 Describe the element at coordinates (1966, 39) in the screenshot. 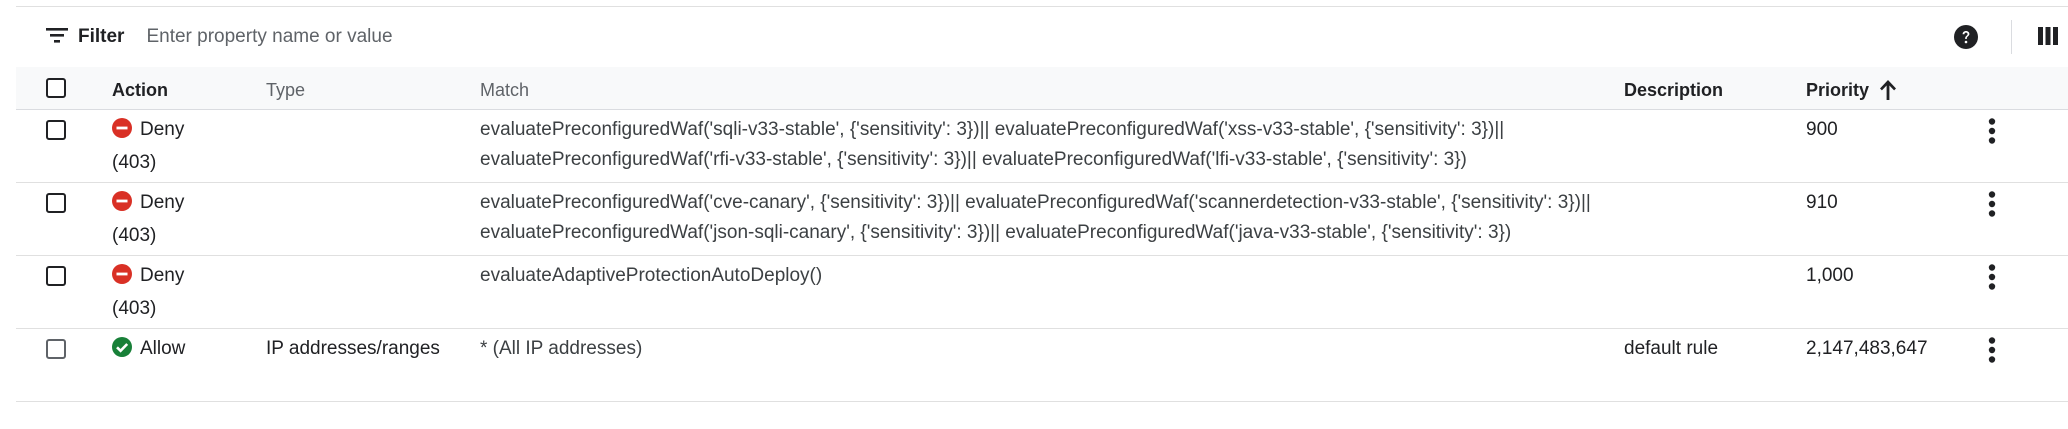

I see `help-icon` at that location.